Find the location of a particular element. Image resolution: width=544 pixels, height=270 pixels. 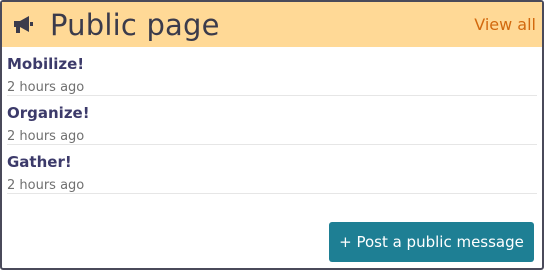

message-title: Gather! is located at coordinates (39, 162).